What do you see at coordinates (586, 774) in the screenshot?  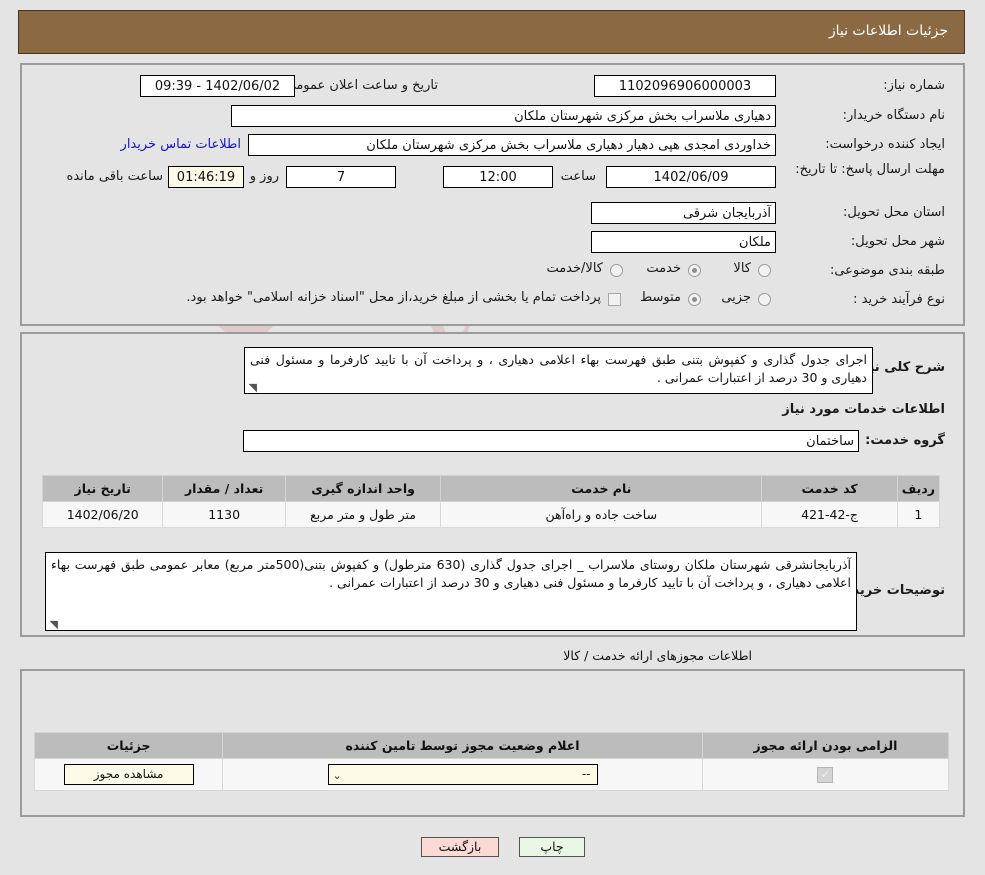 I see `permit-status-selected-value: --` at bounding box center [586, 774].